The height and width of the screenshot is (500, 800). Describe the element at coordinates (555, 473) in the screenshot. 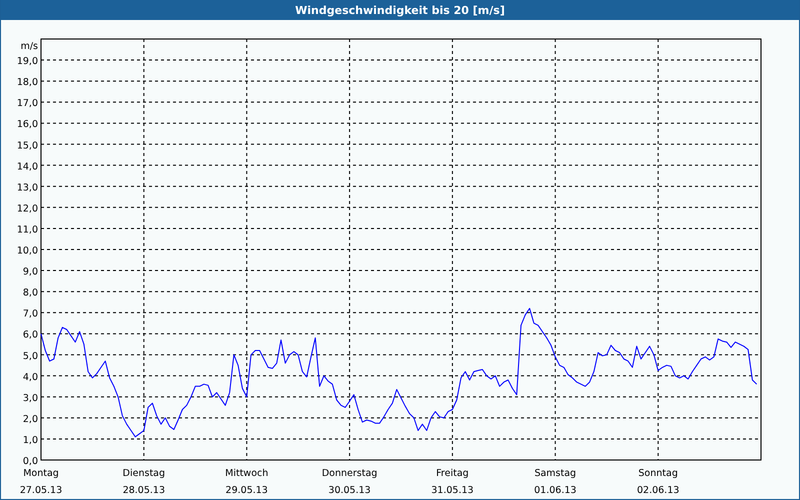

I see `day-label: Samstag` at that location.